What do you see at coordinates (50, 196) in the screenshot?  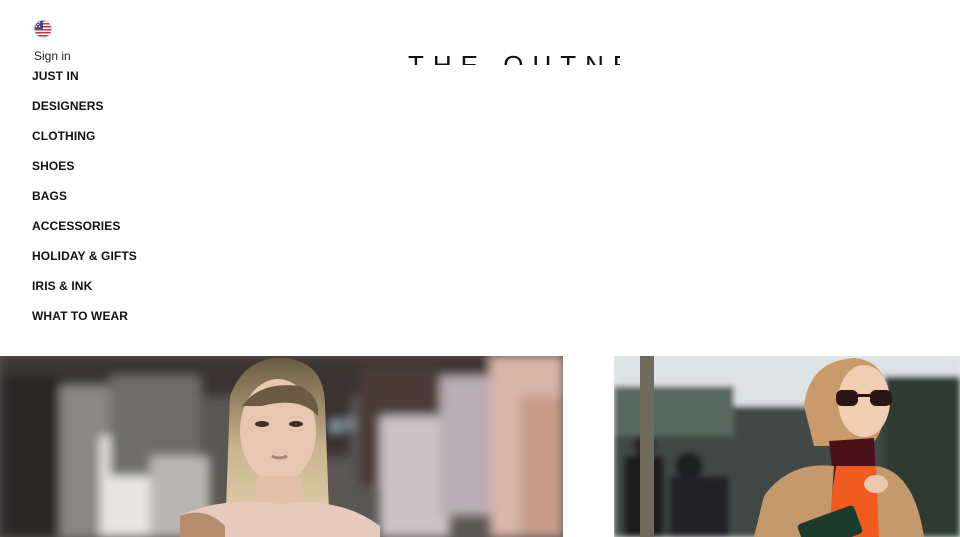 I see `nav-item-label: BAGS` at bounding box center [50, 196].